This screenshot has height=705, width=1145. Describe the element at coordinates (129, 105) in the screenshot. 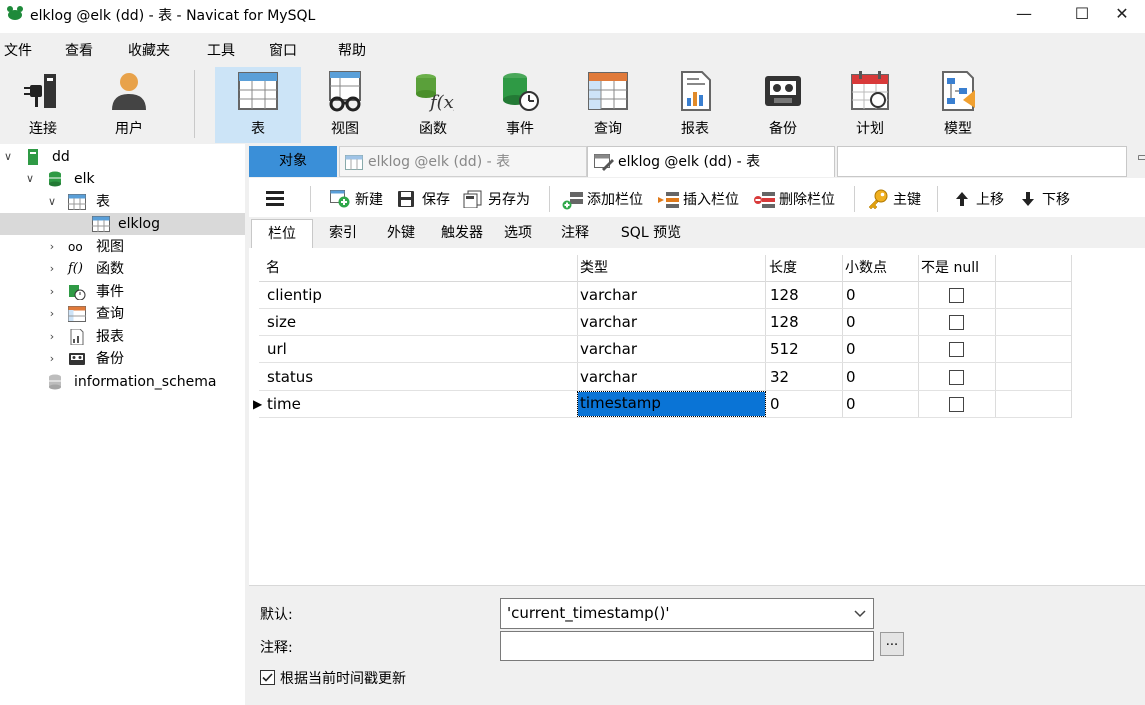

I see `user-button: 用户` at that location.